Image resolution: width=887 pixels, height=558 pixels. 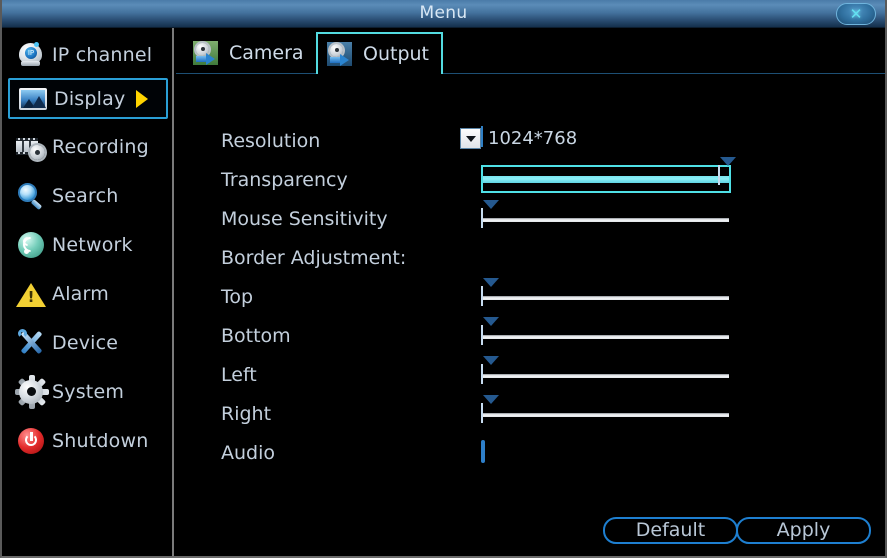 I want to click on resolution-control: 1024*768, so click(x=518, y=137).